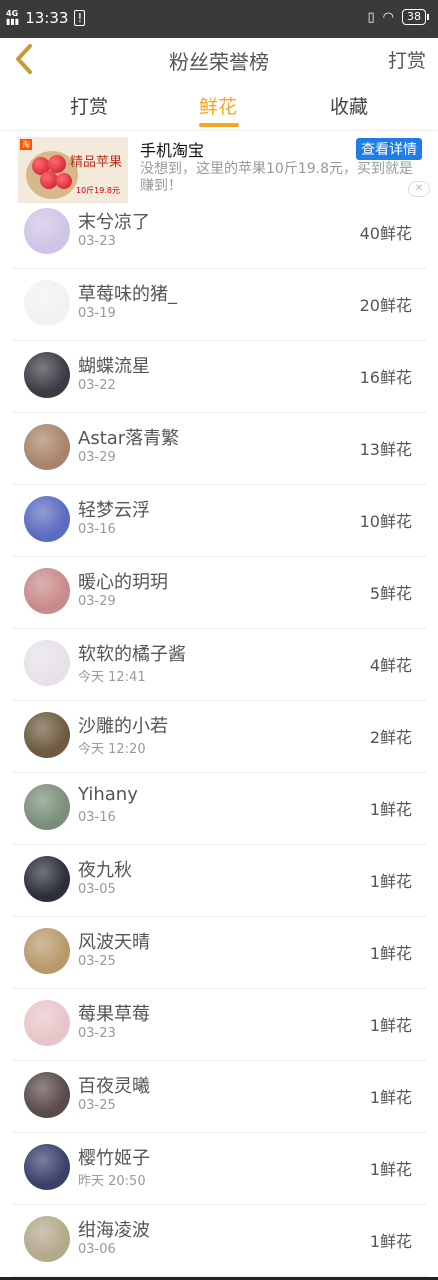 The image size is (438, 1280). I want to click on flower-count: 13鲜花, so click(385, 449).